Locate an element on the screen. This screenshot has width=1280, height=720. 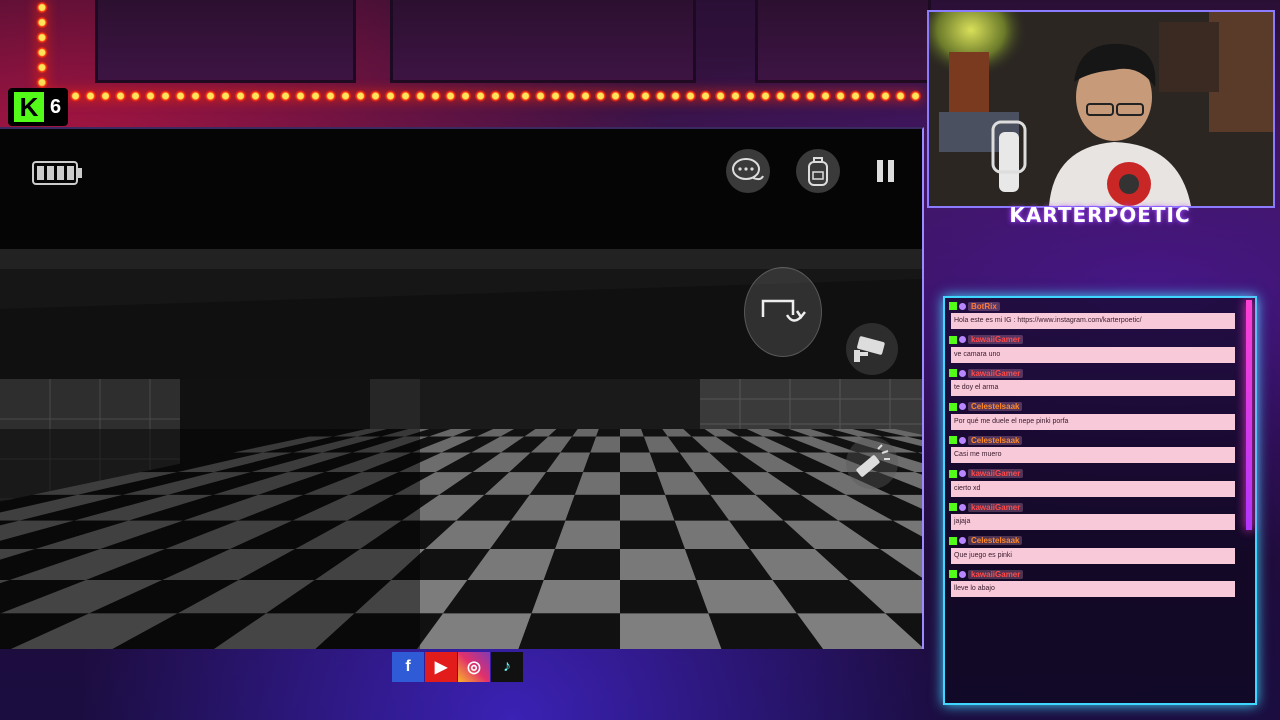
chat-message: kawaiiGamer cierto xd is located at coordinates (1092, 482).